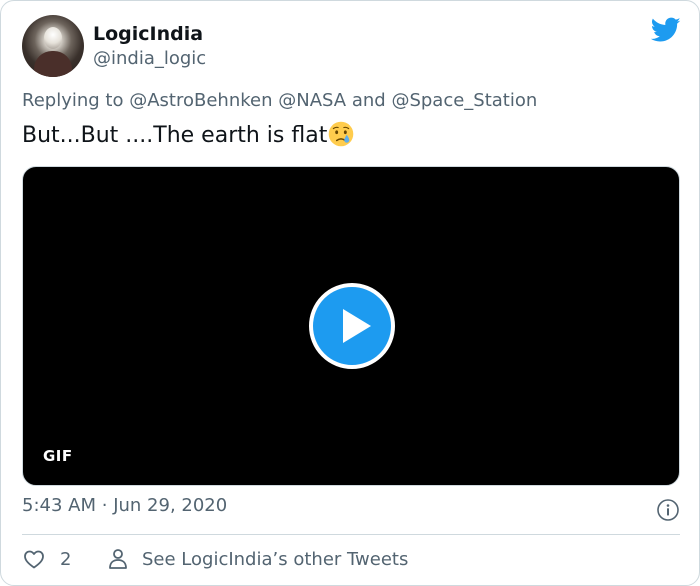 Image resolution: width=700 pixels, height=586 pixels. I want to click on tweet-text-body: But...But ....The earth is flat, so click(175, 135).